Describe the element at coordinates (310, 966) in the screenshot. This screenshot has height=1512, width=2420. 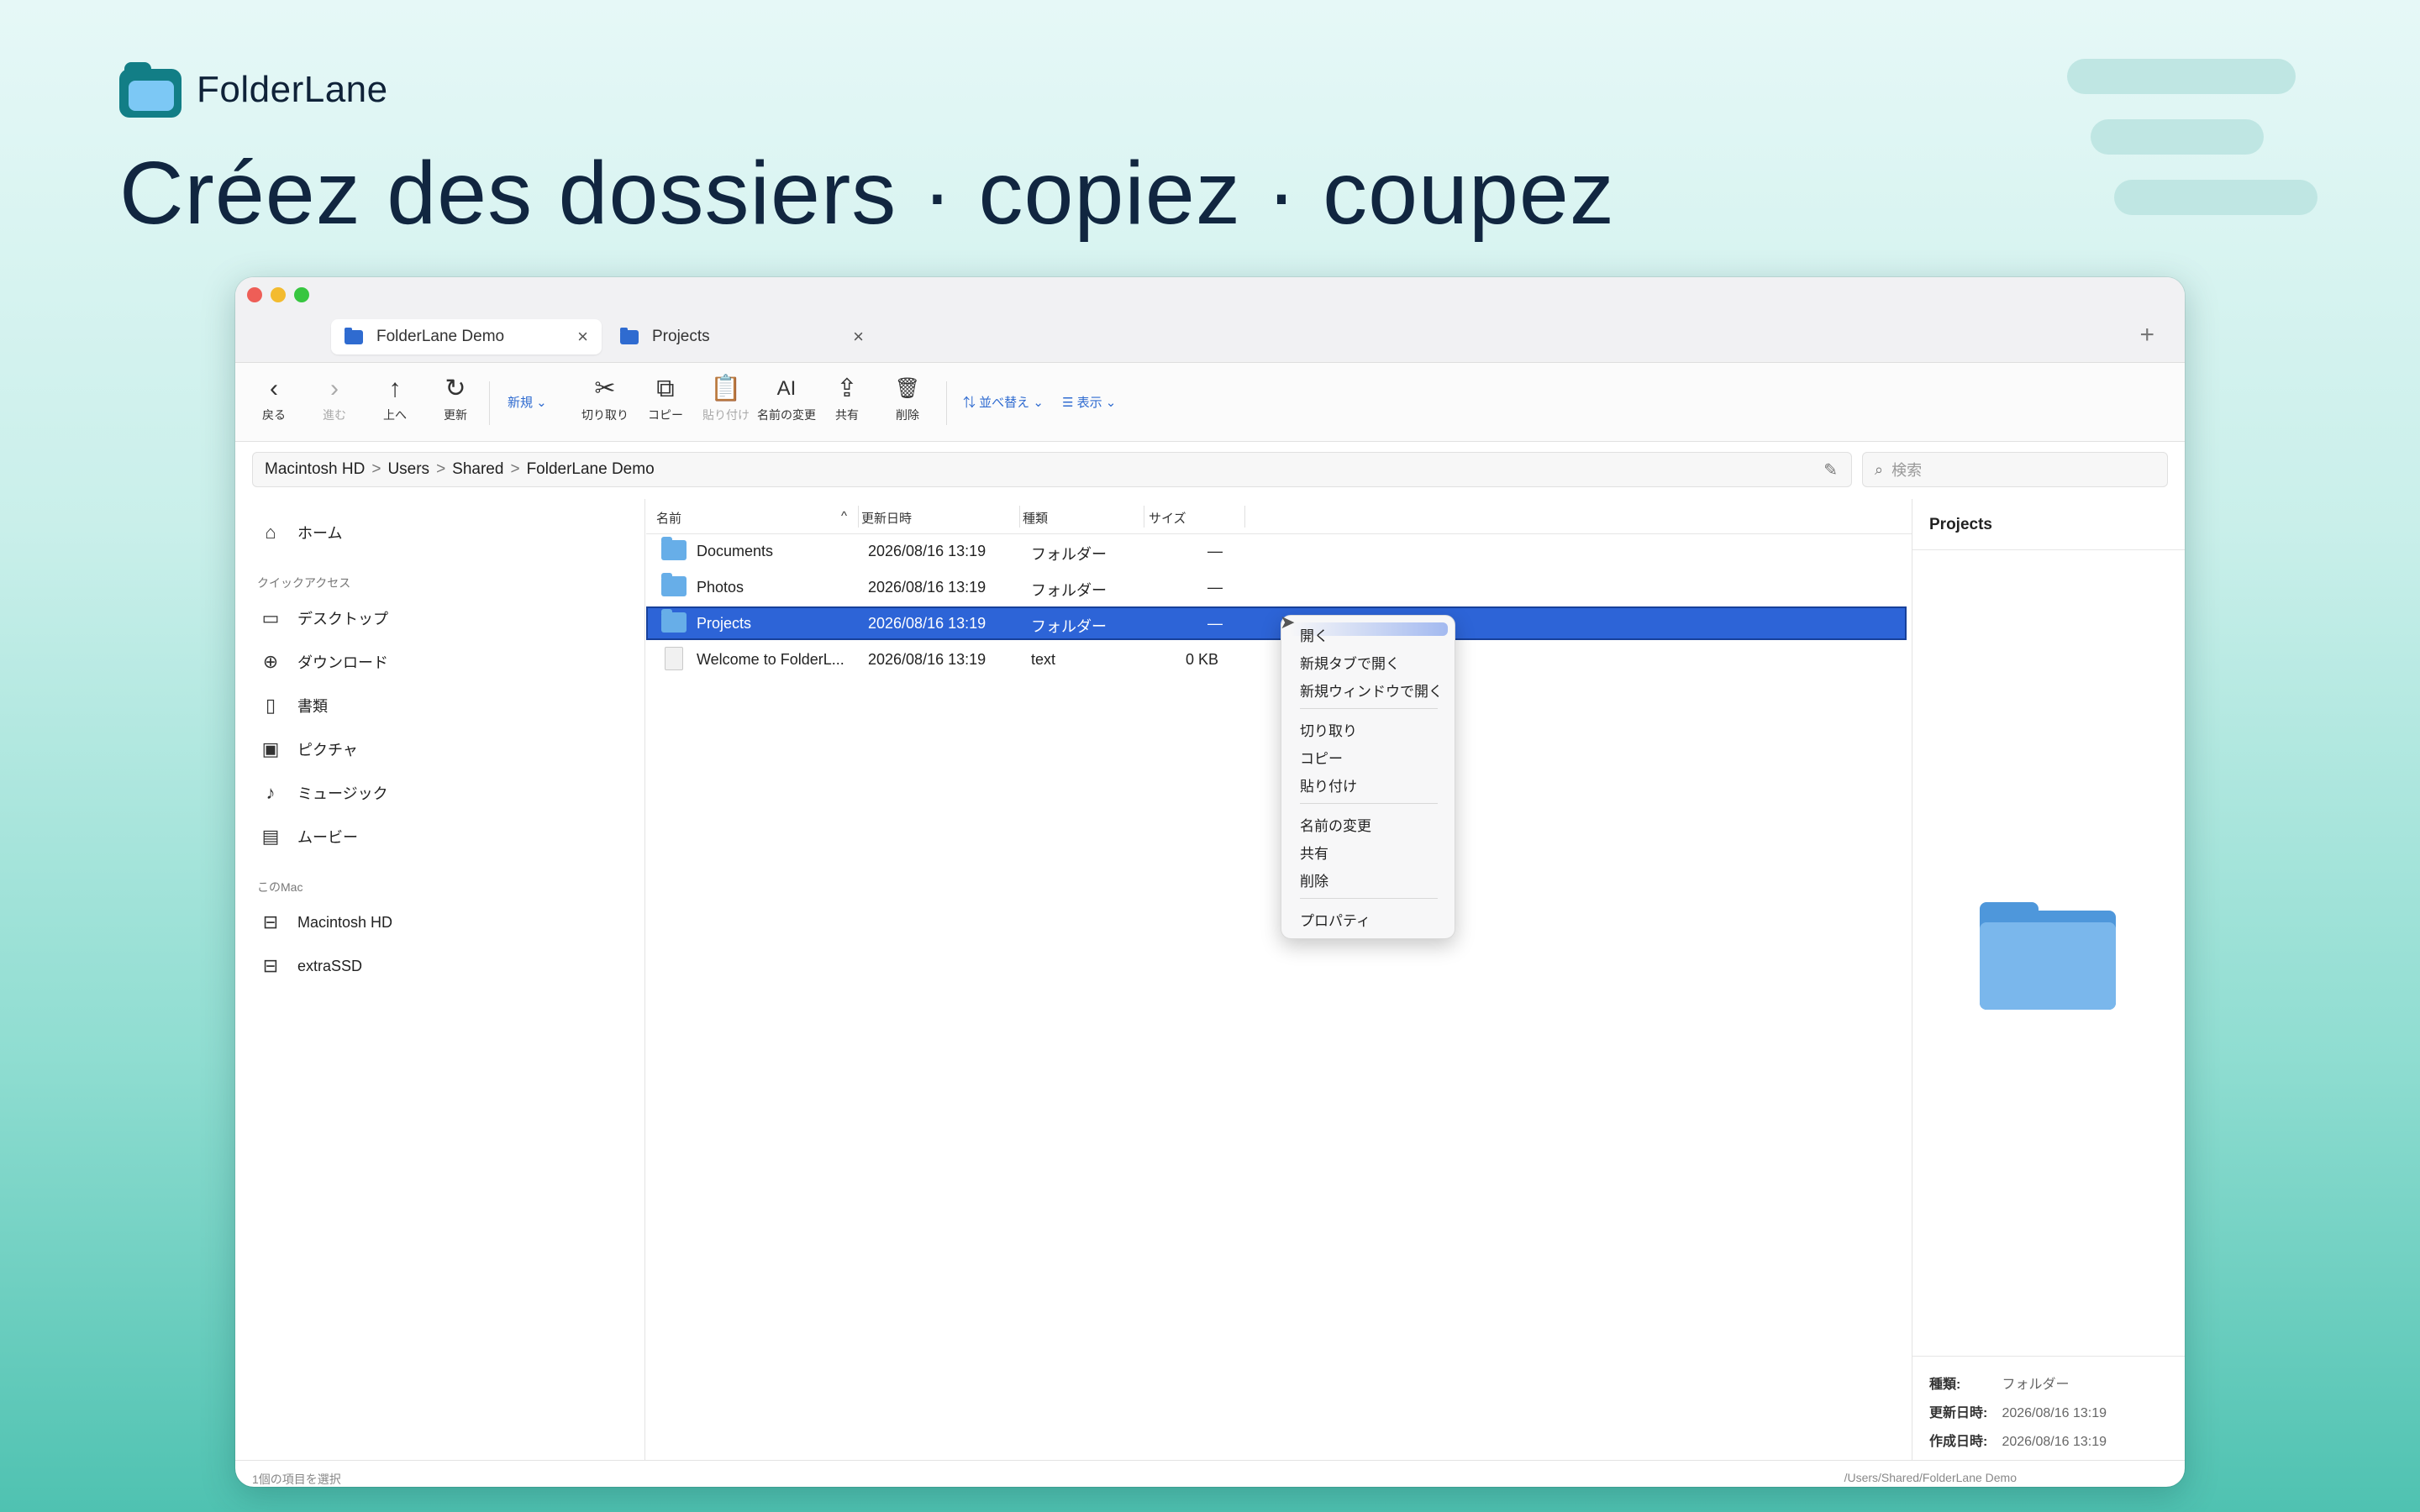
I see `sidebar-item-extrassd: ⊟ extraSSD` at that location.